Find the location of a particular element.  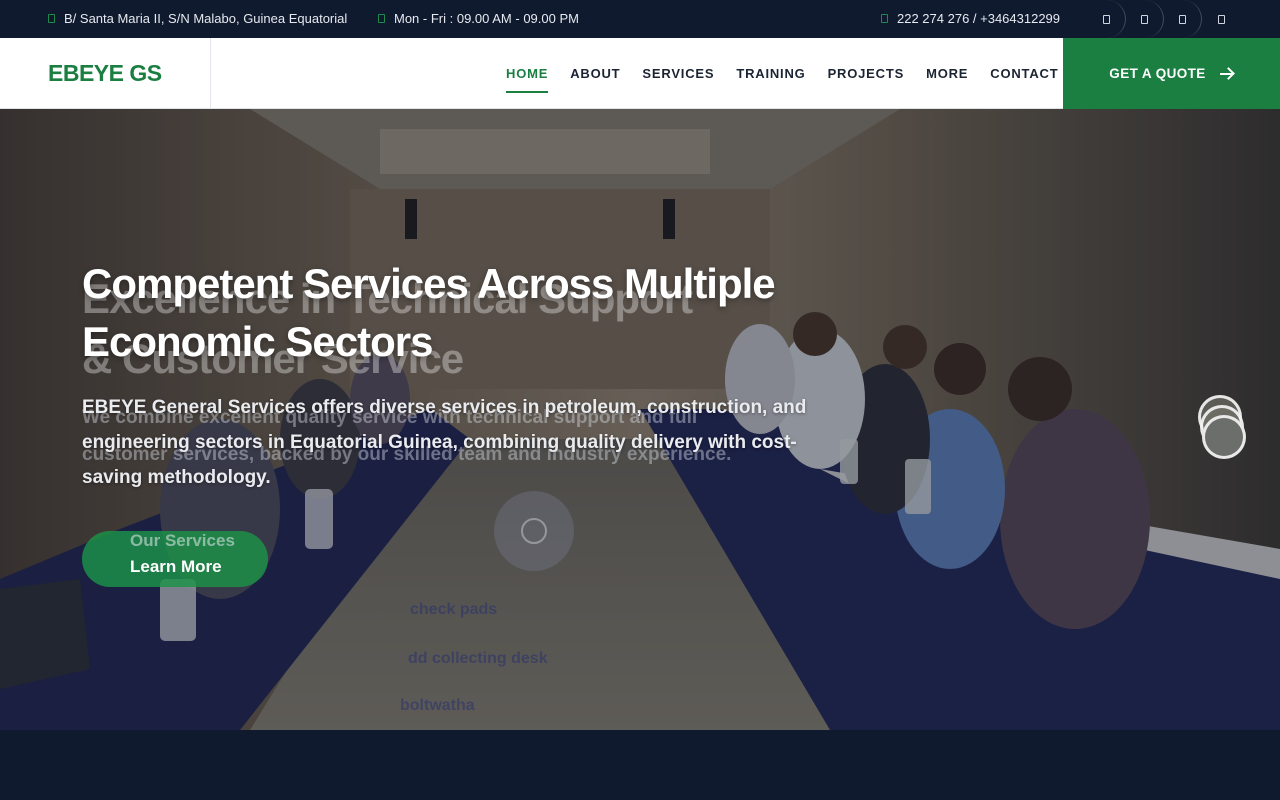

nav-item-services: SERVICES is located at coordinates (678, 73).